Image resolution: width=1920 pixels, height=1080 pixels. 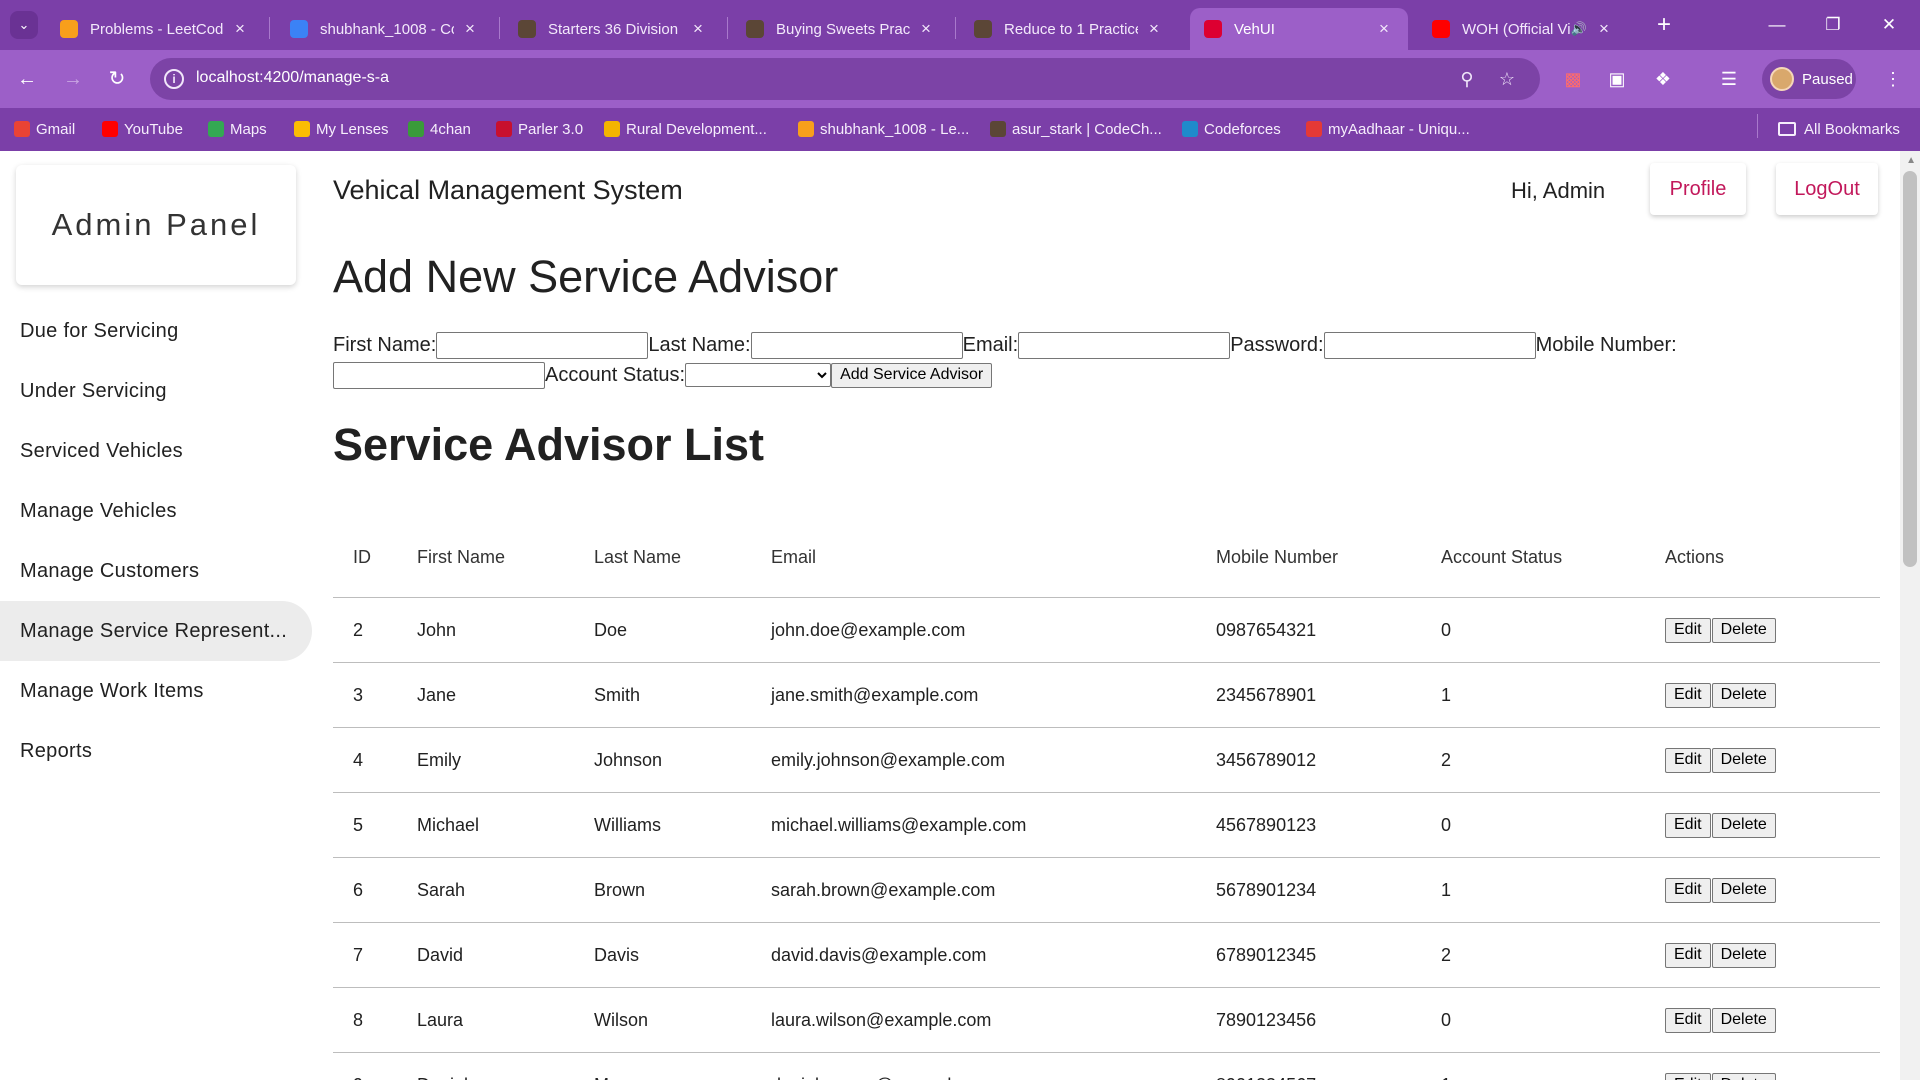 What do you see at coordinates (1911, 160) in the screenshot?
I see `scroll-up-icon: ▲` at bounding box center [1911, 160].